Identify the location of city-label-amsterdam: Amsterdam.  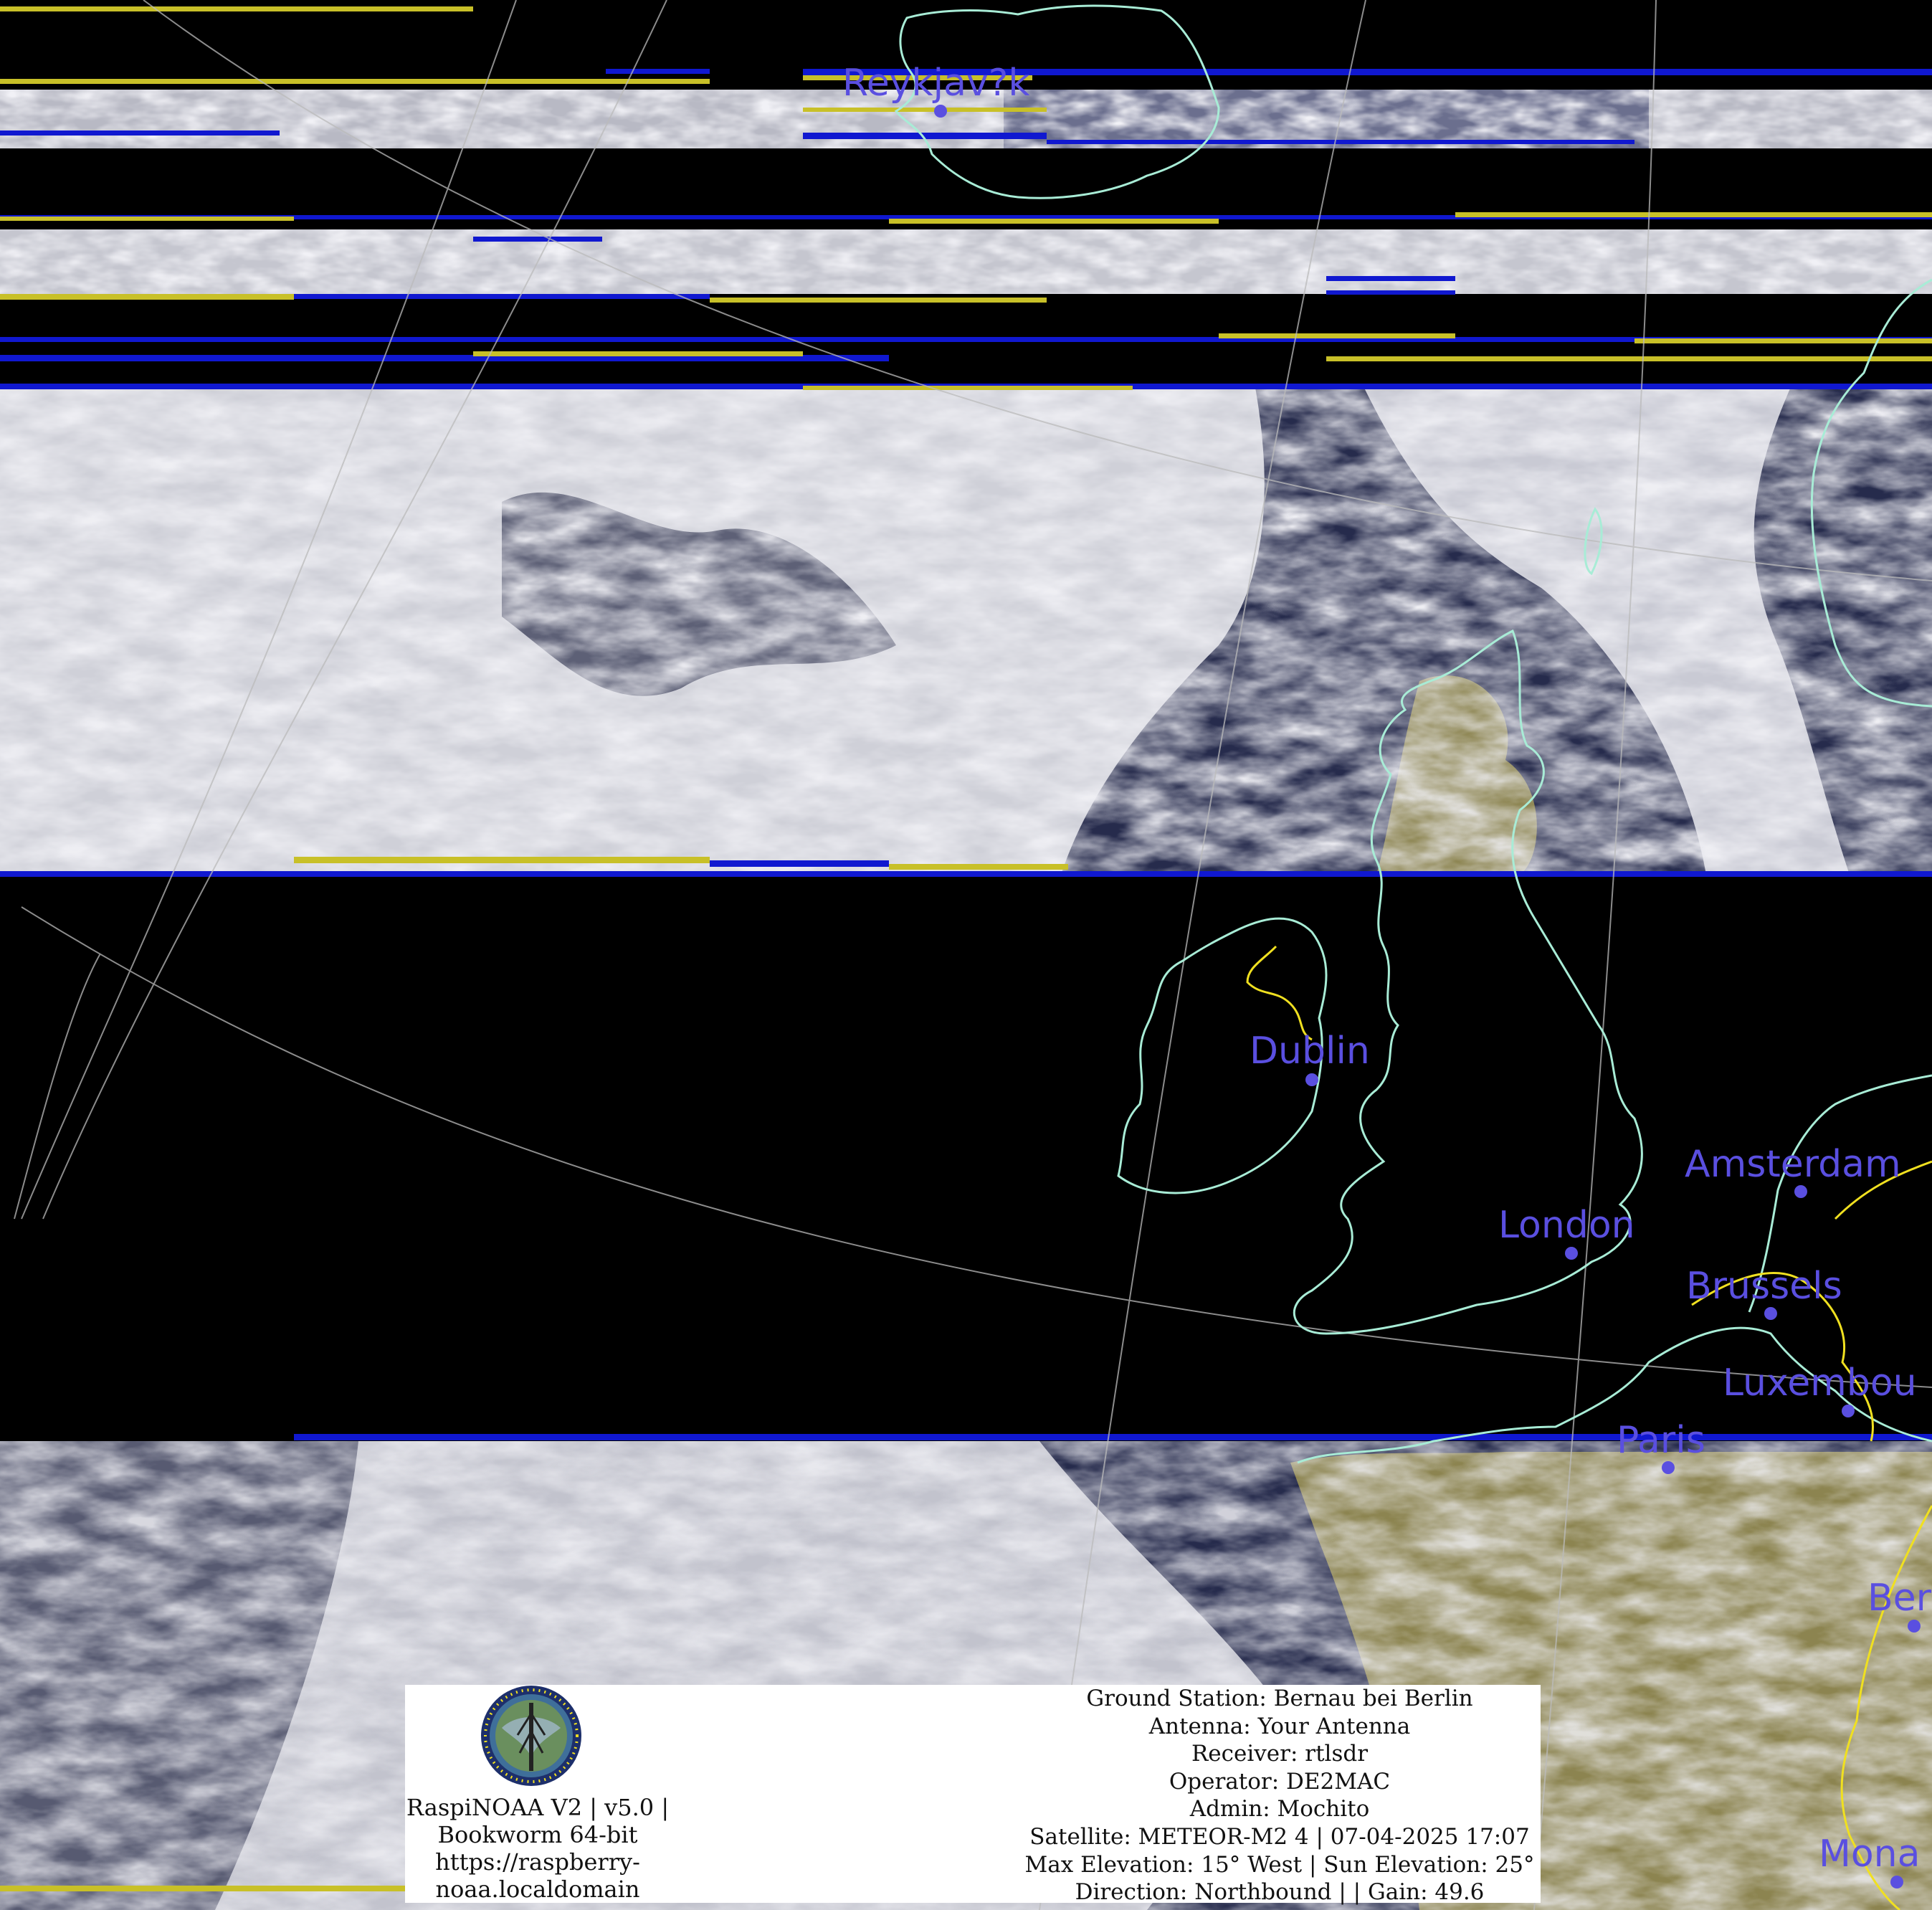
(1793, 1164).